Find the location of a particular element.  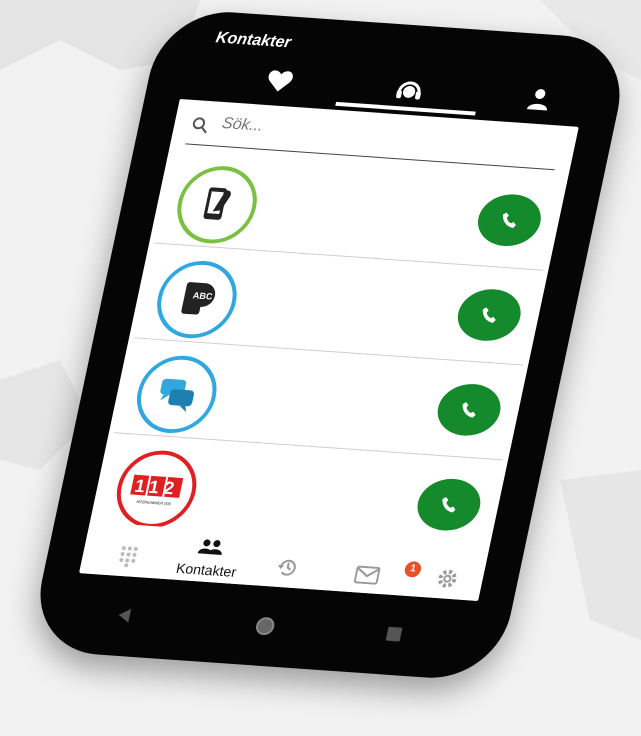

headset-icon is located at coordinates (408, 90).